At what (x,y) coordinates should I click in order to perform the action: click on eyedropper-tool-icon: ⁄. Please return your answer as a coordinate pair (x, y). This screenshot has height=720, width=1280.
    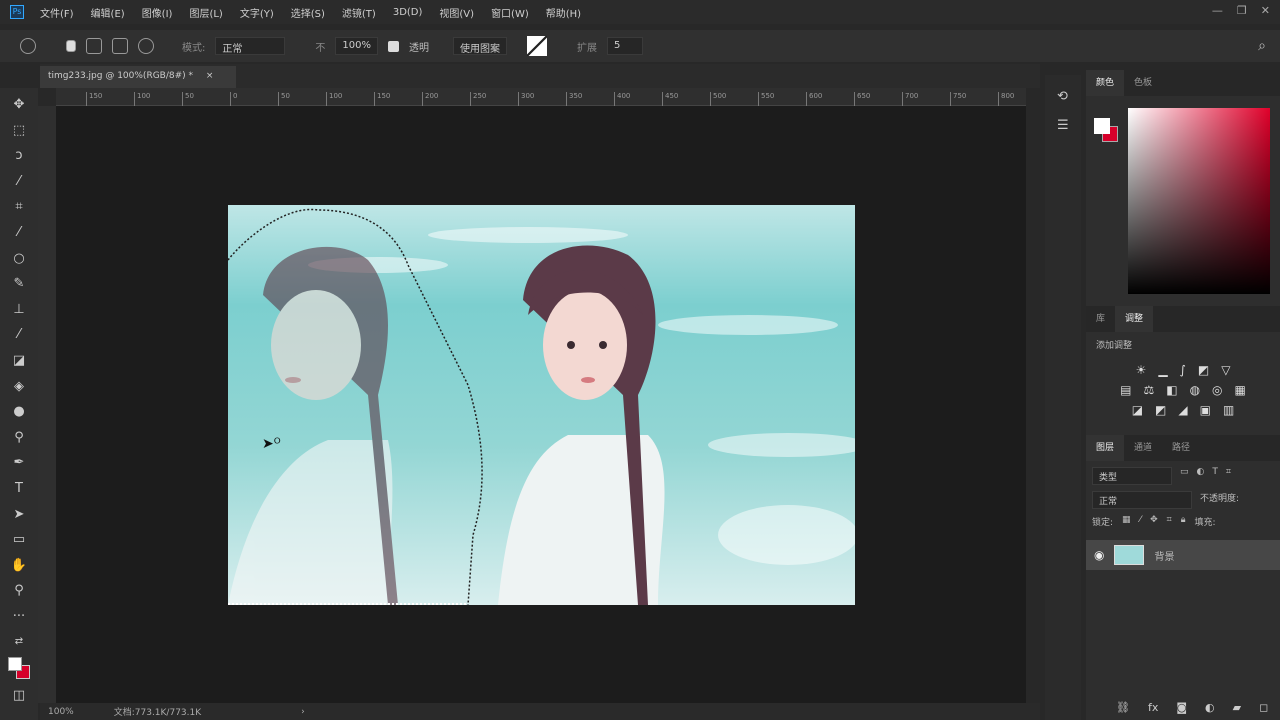
    Looking at the image, I should click on (19, 233).